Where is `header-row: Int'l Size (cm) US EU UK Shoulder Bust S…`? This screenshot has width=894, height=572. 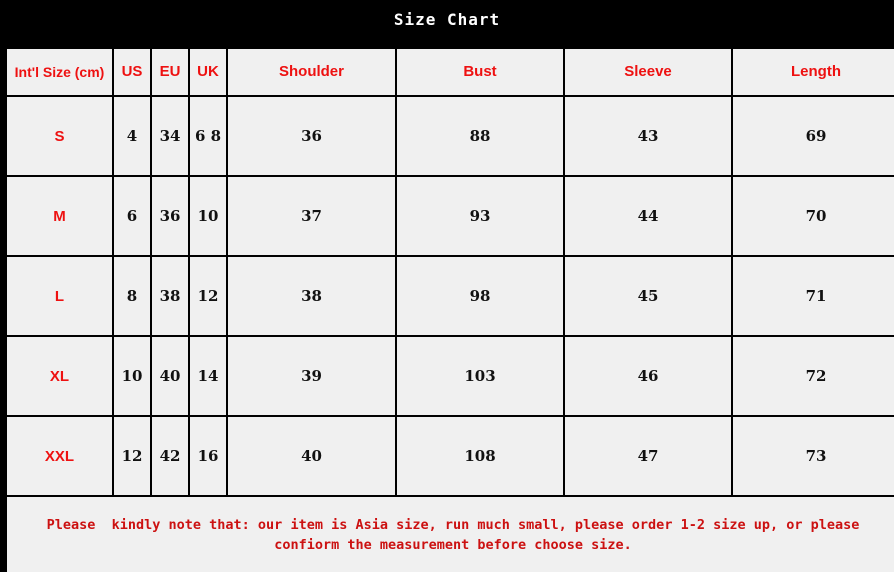
header-row: Int'l Size (cm) US EU UK Shoulder Bust S… is located at coordinates (450, 72).